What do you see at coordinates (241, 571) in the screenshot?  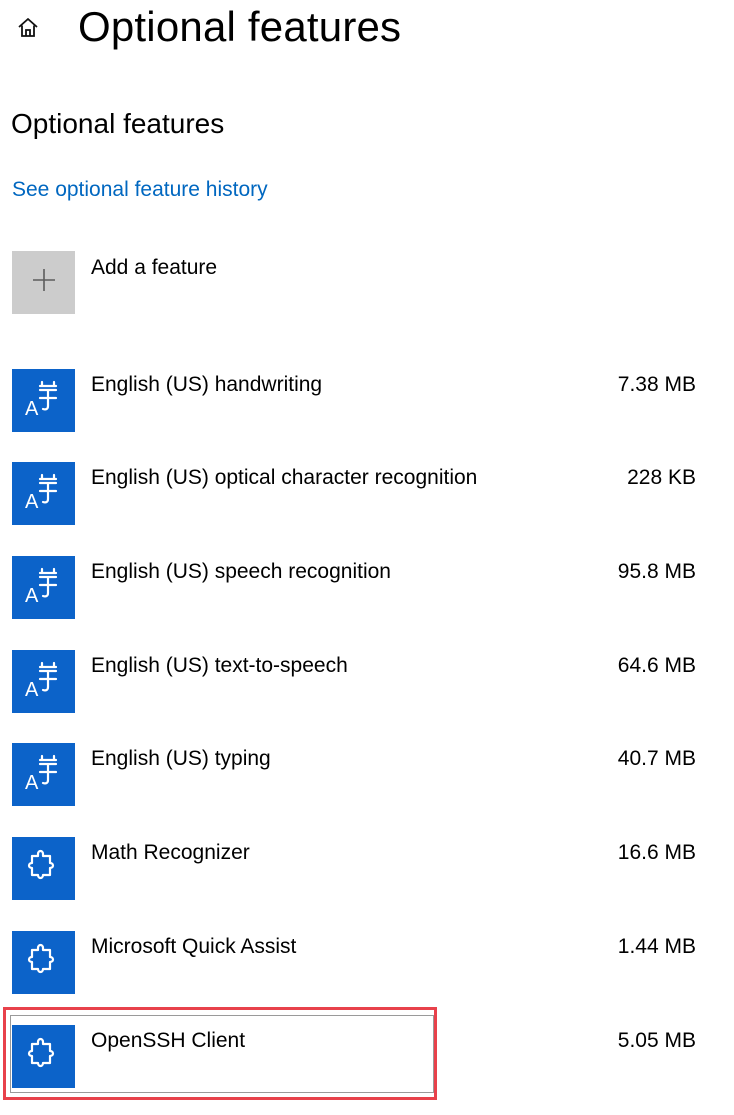 I see `feature-name: English (US) speech recognition` at bounding box center [241, 571].